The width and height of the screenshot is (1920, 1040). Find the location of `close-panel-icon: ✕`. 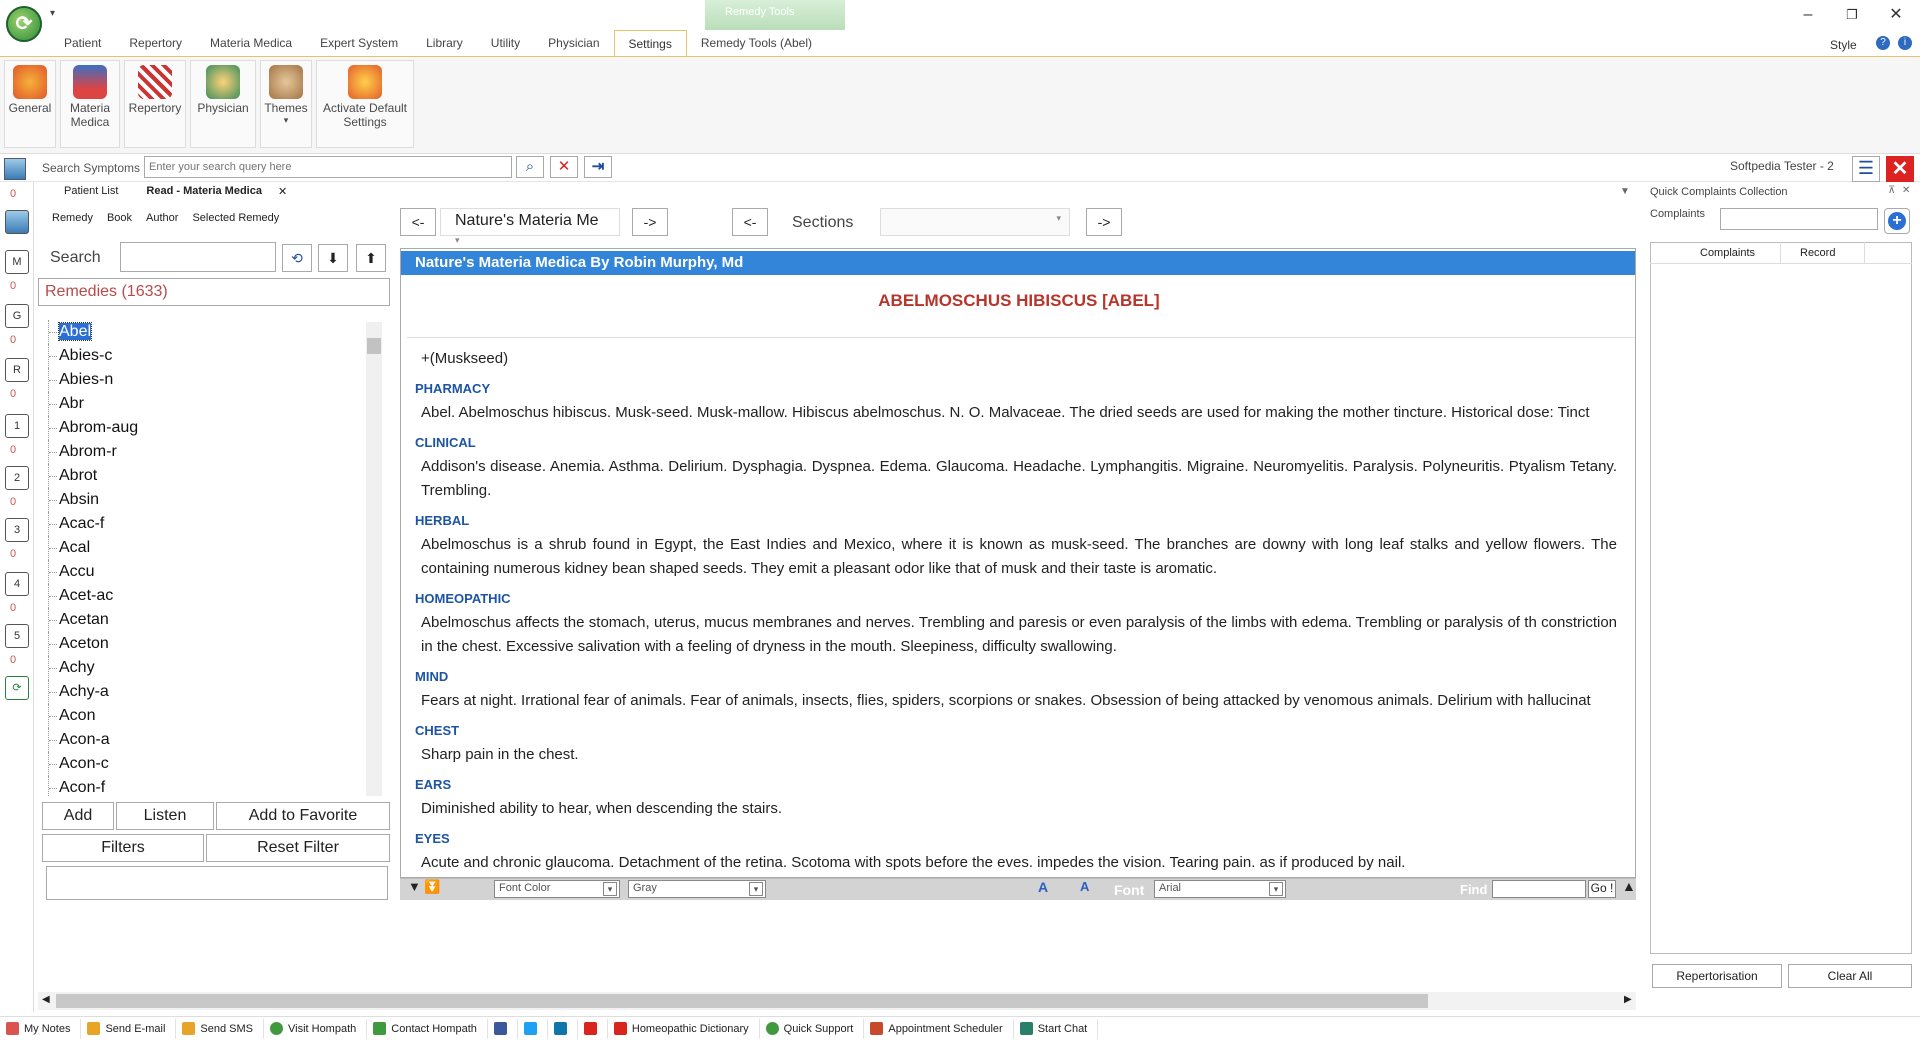

close-panel-icon: ✕ is located at coordinates (1906, 190).